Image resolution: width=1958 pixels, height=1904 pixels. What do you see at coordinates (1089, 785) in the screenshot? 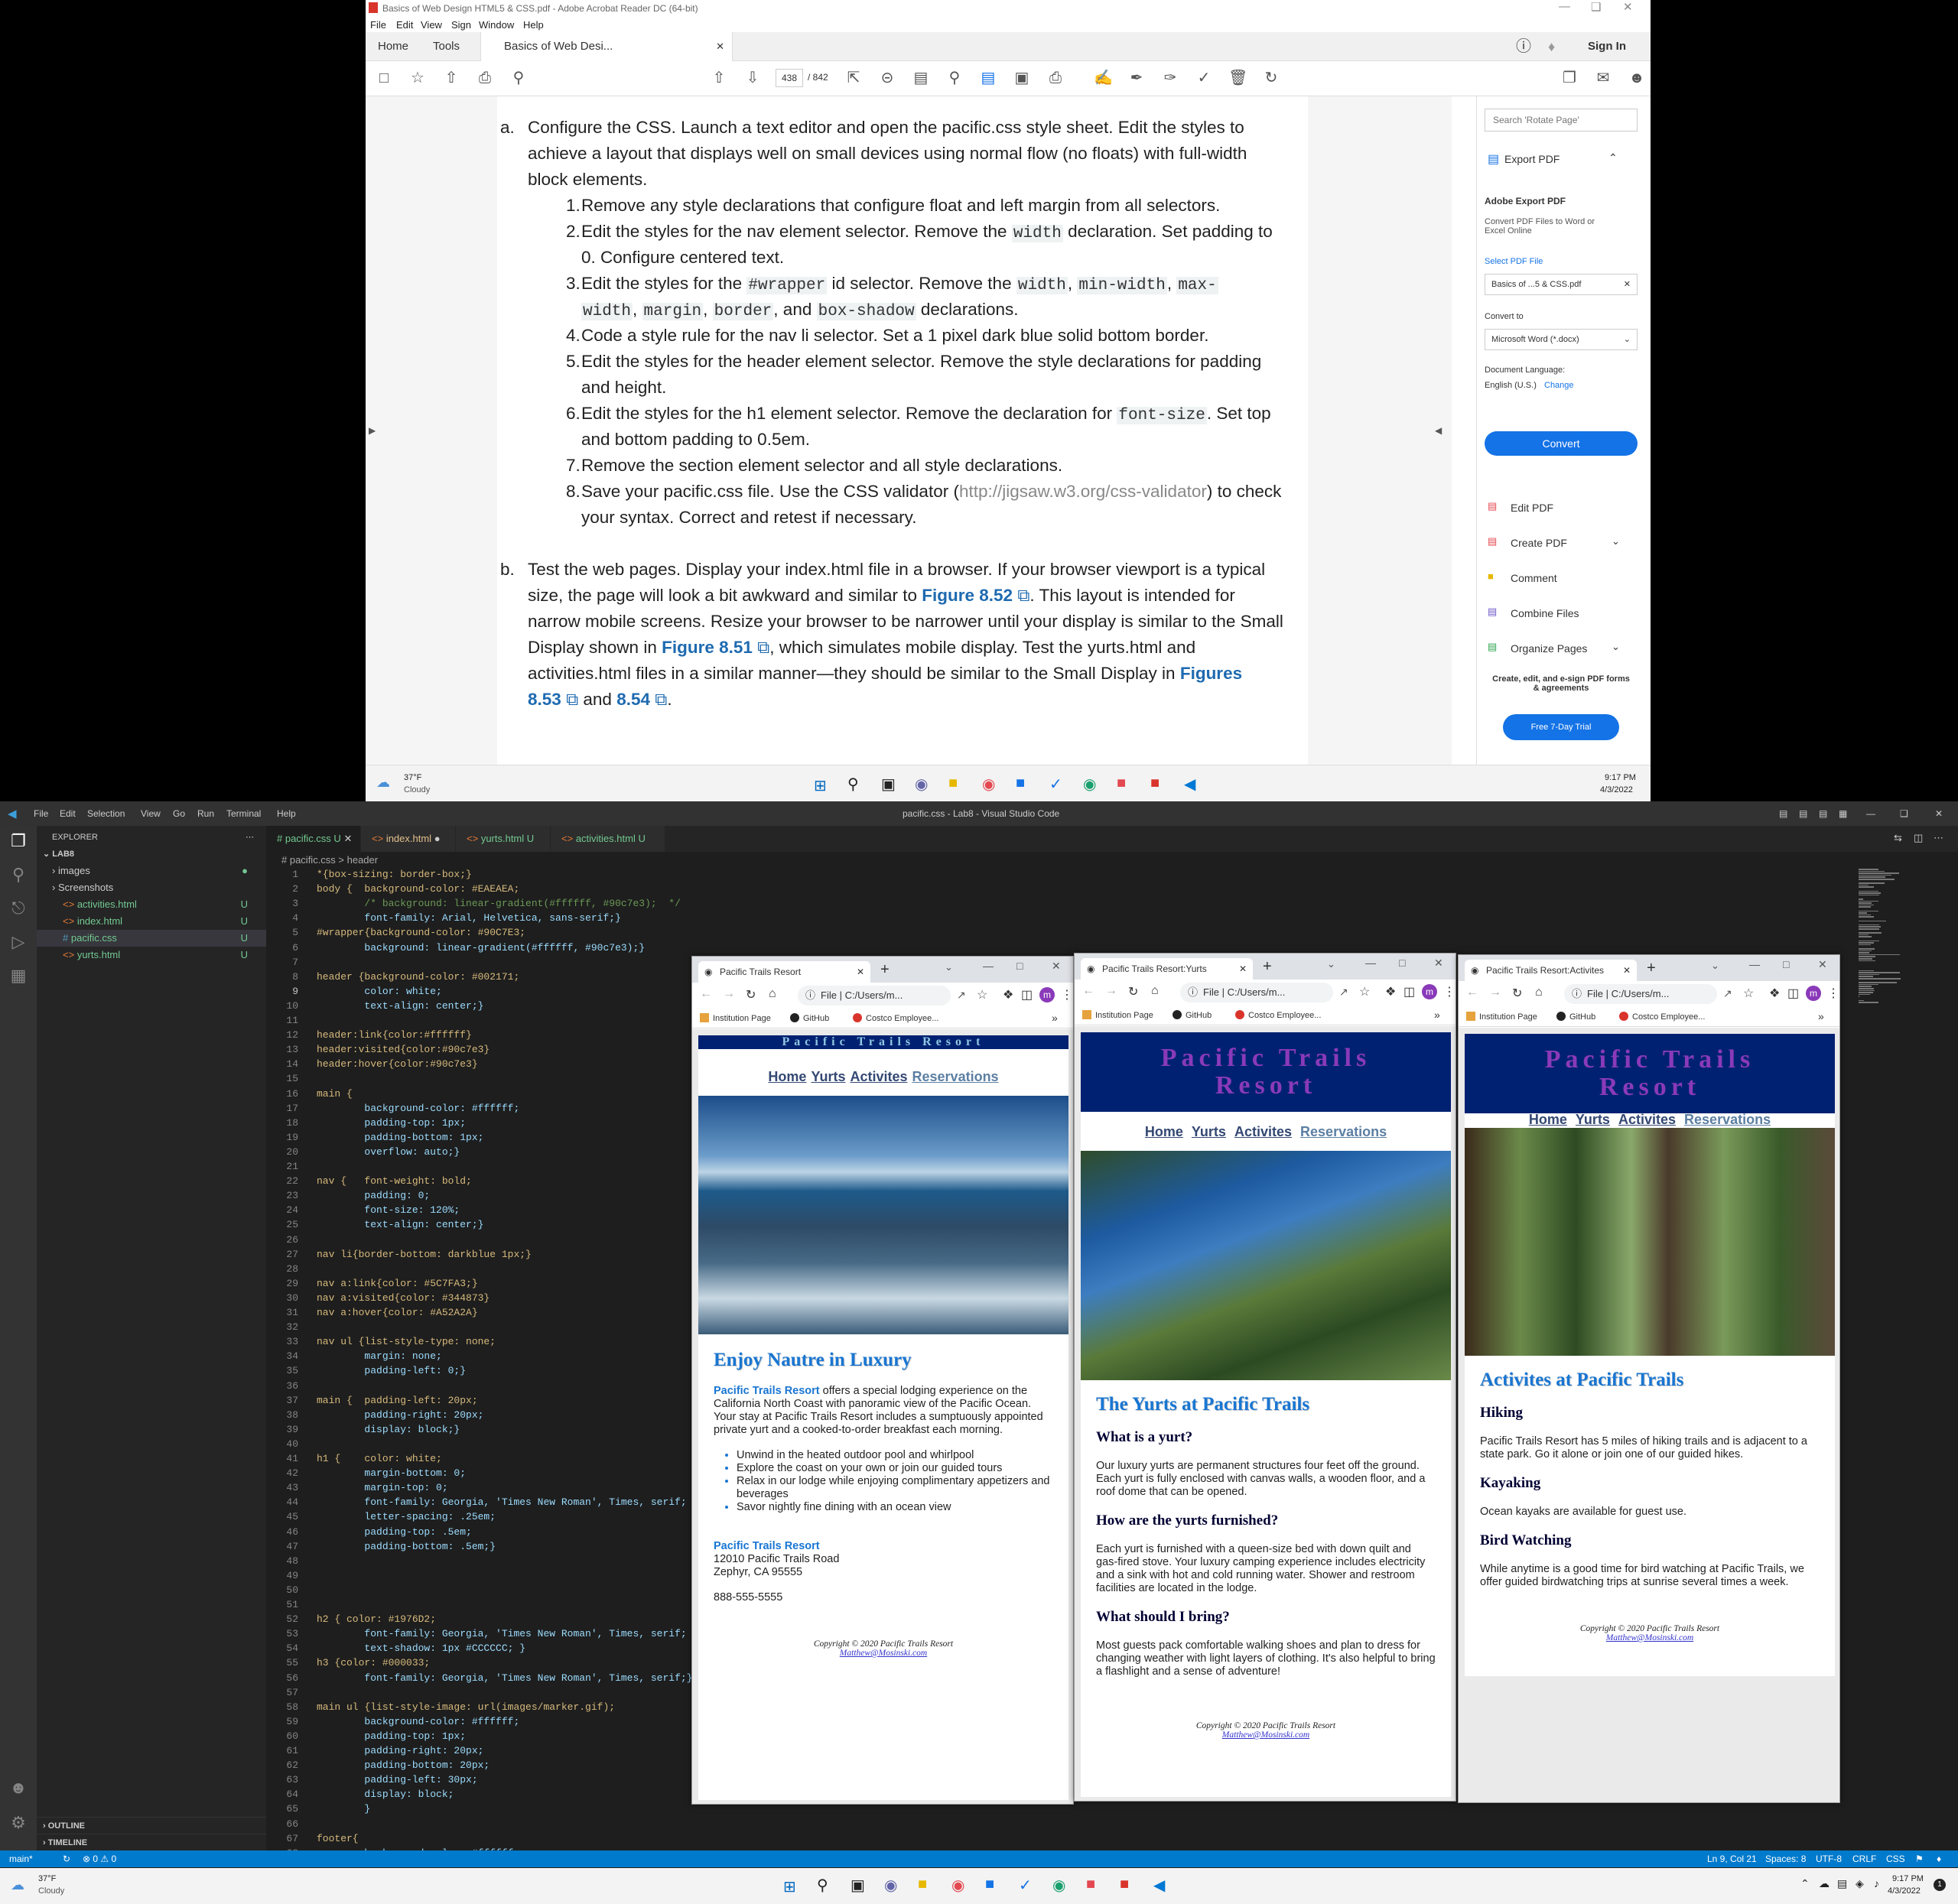
I see `edge-icon: ◉` at bounding box center [1089, 785].